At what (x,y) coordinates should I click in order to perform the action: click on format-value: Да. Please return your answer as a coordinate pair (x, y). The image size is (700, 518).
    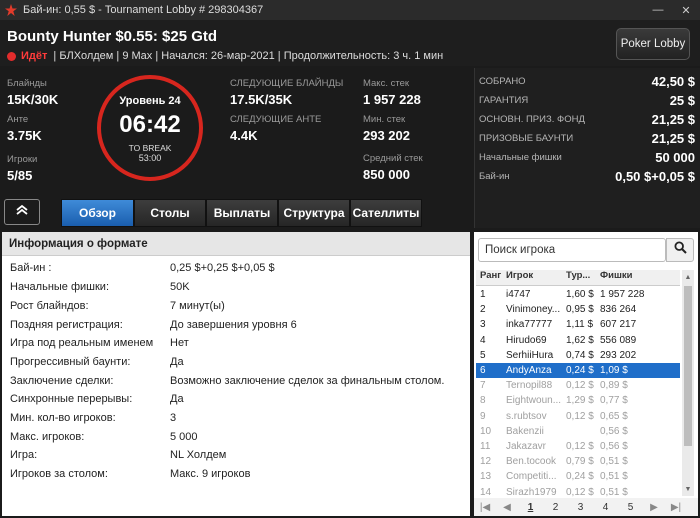
    Looking at the image, I should click on (177, 362).